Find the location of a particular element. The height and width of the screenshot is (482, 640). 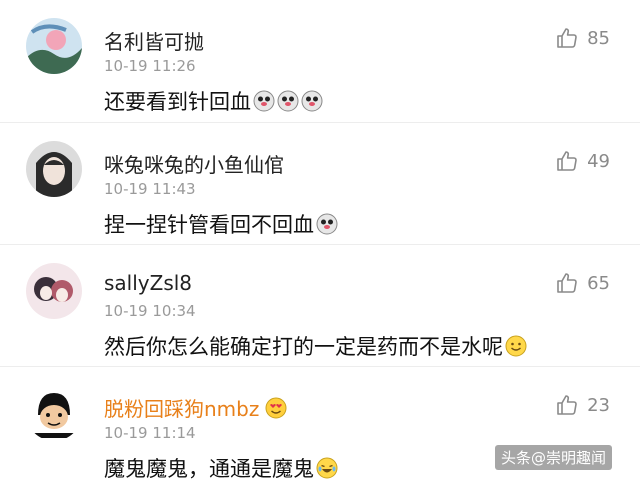

like-count: 49 is located at coordinates (598, 161).